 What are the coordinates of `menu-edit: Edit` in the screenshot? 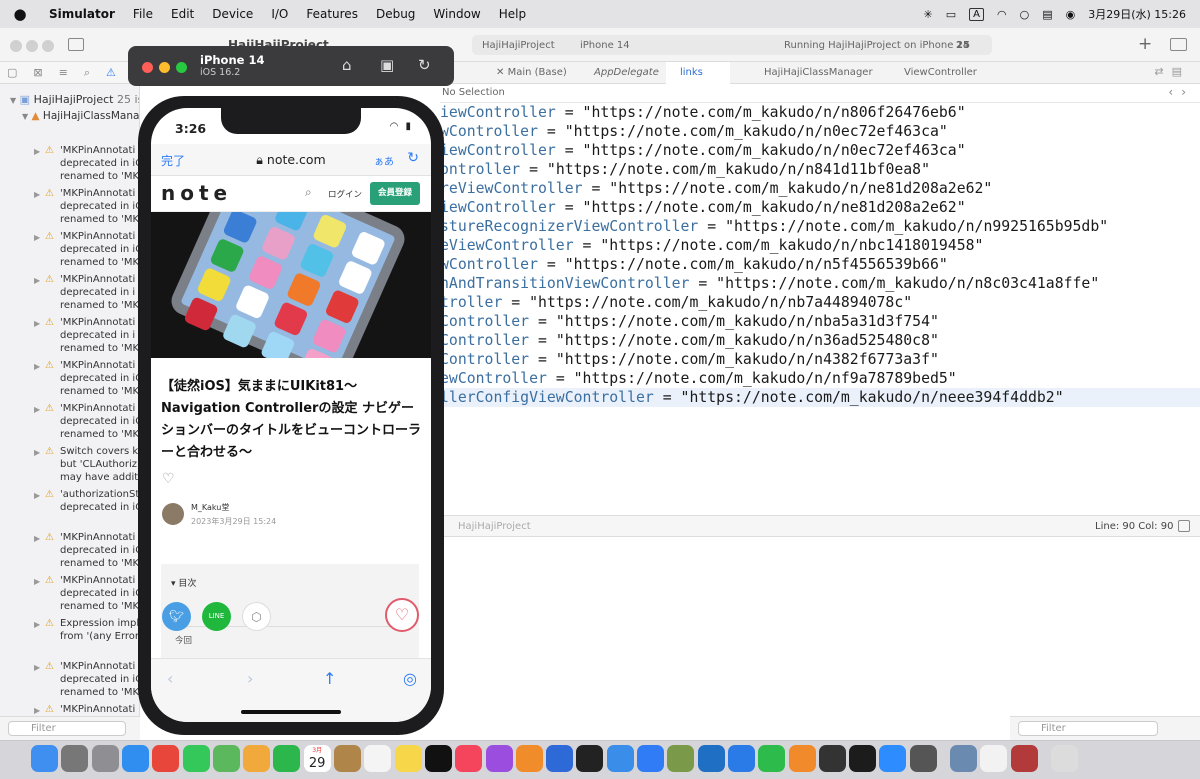 It's located at (182, 14).